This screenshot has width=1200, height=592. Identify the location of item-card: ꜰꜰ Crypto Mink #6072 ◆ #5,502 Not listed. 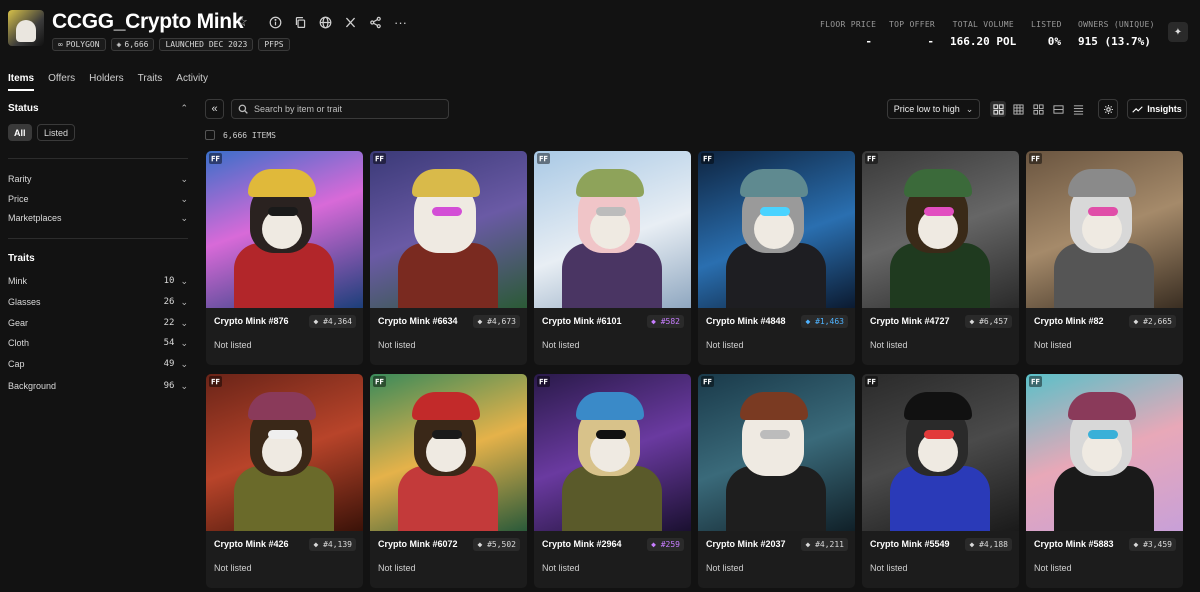
(448, 481).